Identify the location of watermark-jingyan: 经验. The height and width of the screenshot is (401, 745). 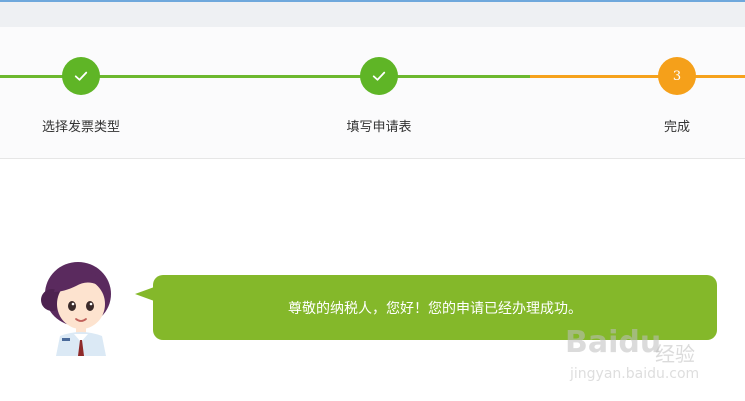
(675, 354).